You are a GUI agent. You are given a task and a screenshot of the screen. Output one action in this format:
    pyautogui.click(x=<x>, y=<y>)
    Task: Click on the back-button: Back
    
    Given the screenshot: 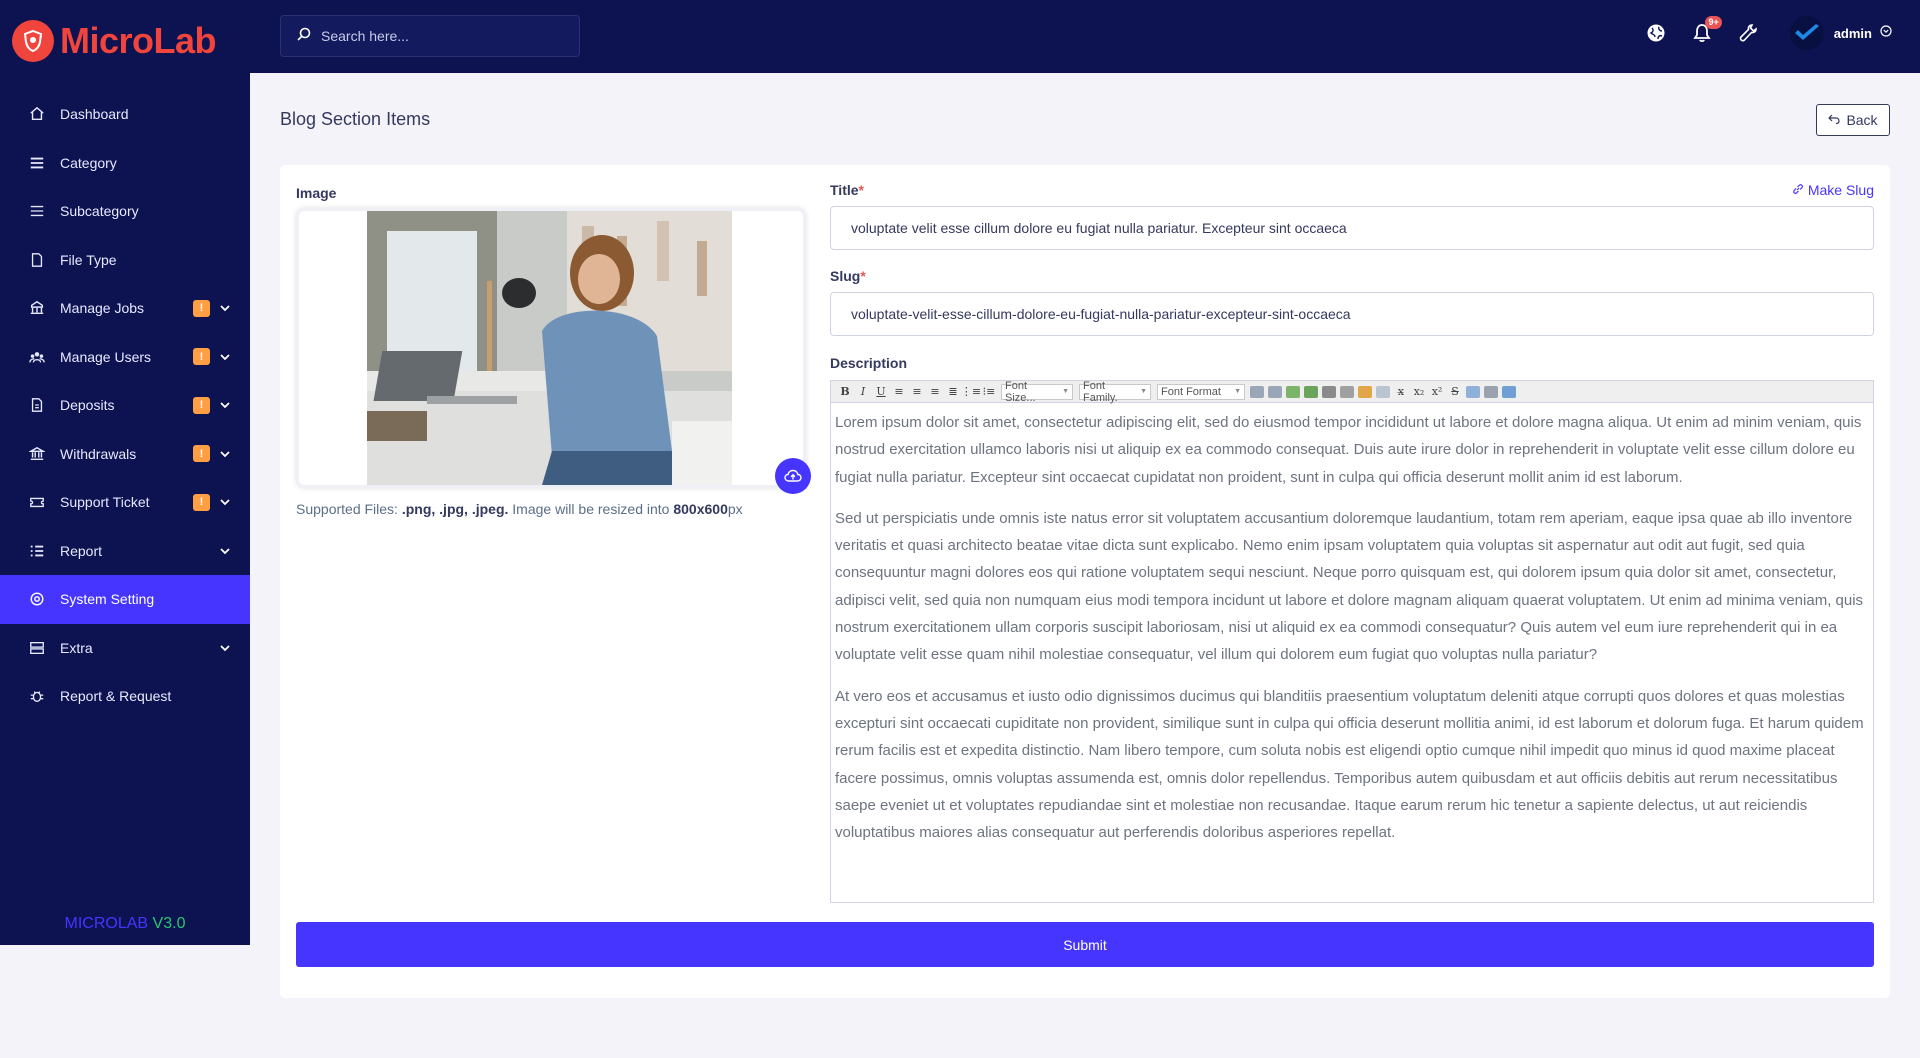 What is the action you would take?
    pyautogui.click(x=1853, y=120)
    